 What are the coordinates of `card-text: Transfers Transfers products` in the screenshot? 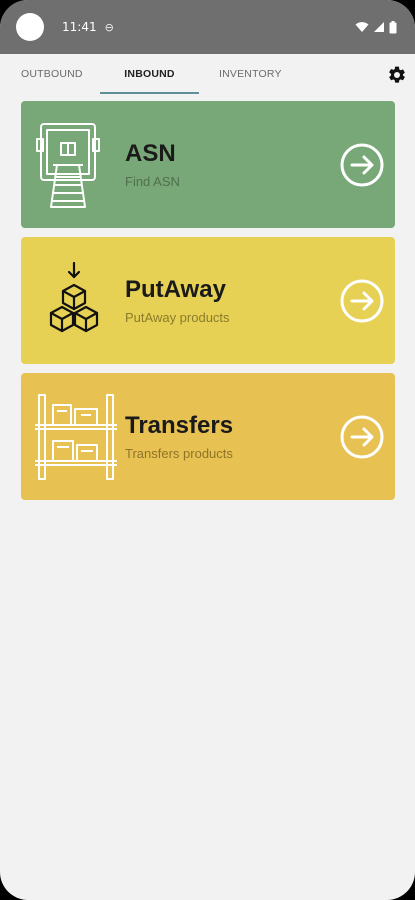 It's located at (179, 436).